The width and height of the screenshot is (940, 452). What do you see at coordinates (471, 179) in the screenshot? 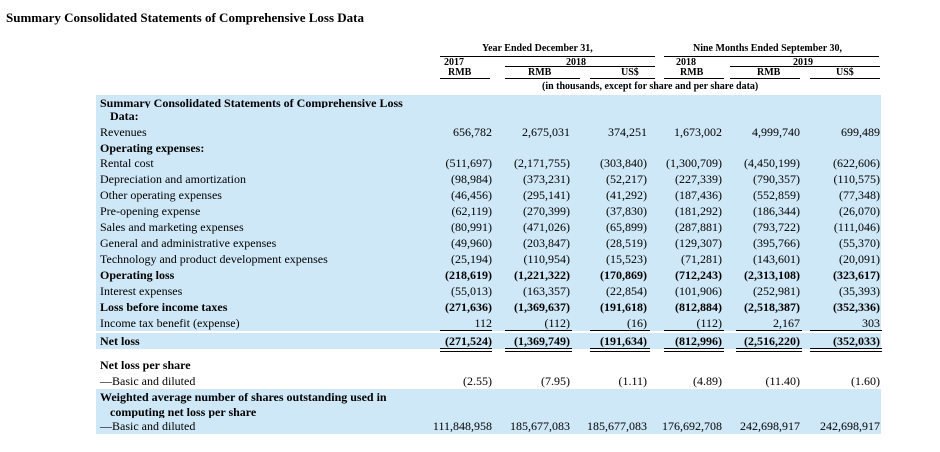
I see `row-value: (98,984)` at bounding box center [471, 179].